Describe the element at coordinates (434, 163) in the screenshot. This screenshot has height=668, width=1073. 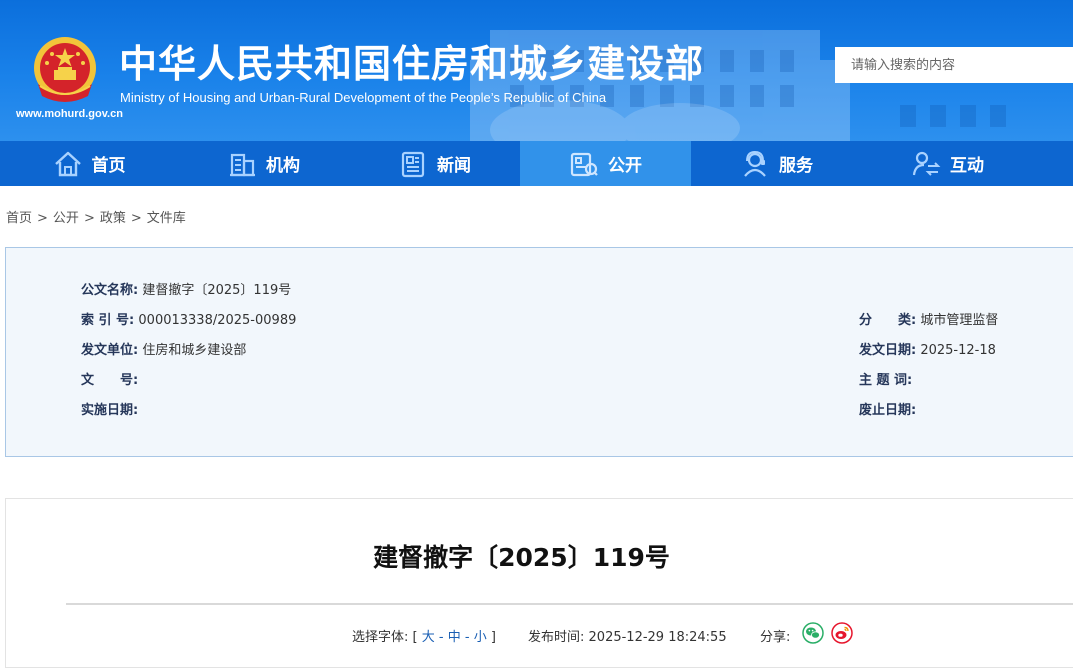
I see `nav-item-news: 新闻` at that location.